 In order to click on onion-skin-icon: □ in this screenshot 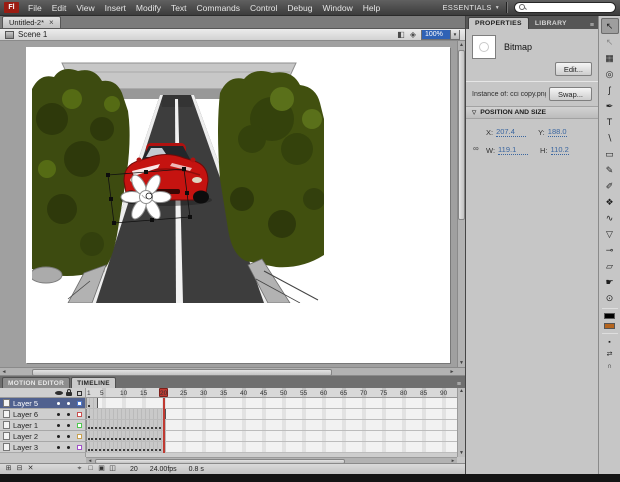, I will do `click(90, 469)`.